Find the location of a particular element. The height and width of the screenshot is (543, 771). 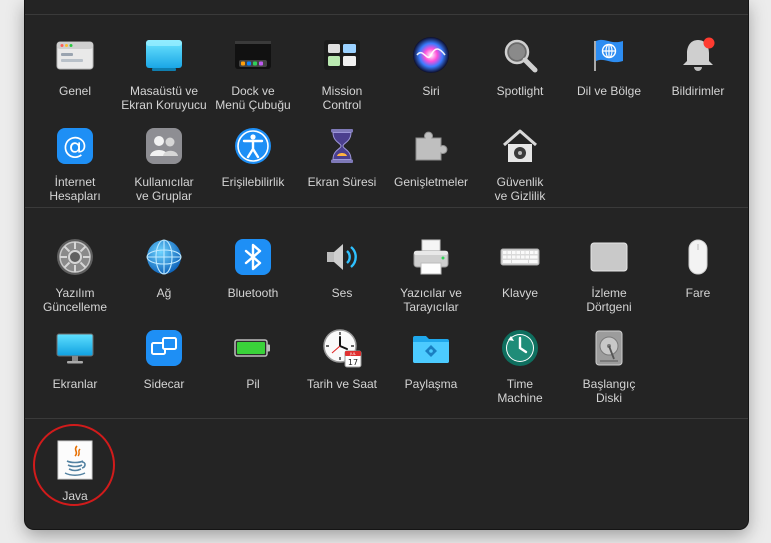

pref-pane-label: Siri is located at coordinates (431, 91).